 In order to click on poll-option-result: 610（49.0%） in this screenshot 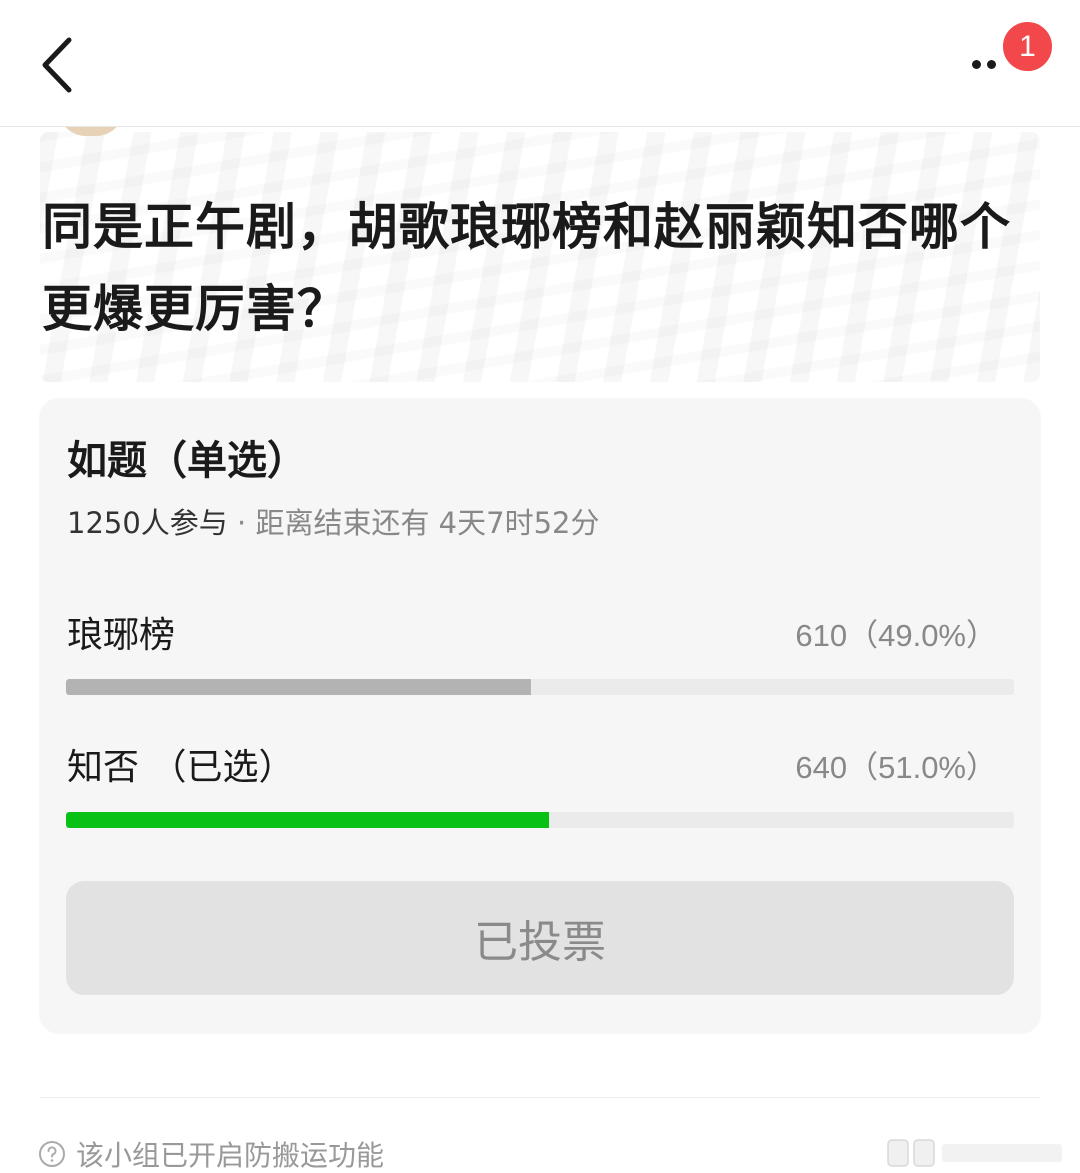, I will do `click(896, 635)`.